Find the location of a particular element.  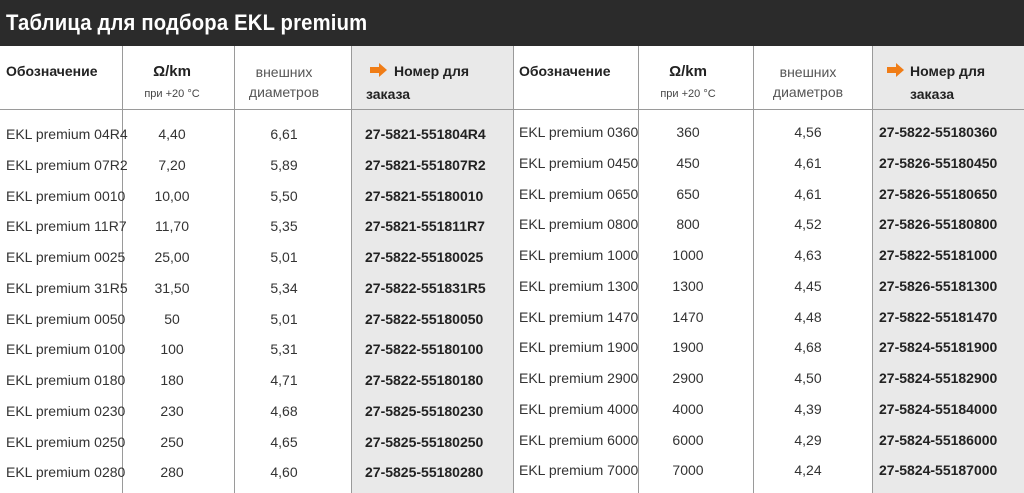

cell-designation: EKL premium 1000 is located at coordinates (579, 255).